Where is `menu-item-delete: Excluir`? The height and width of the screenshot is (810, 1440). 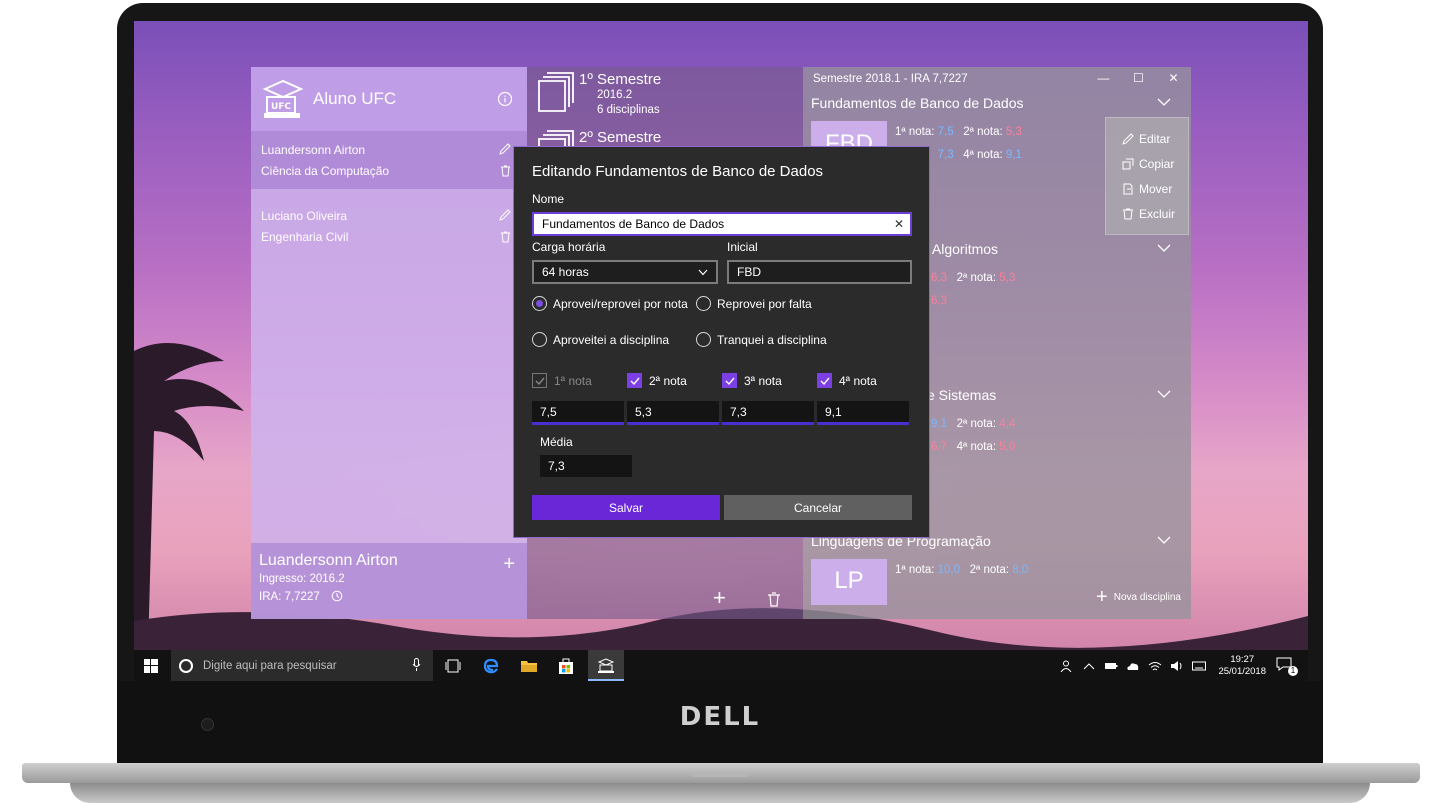
menu-item-delete: Excluir is located at coordinates (1147, 213).